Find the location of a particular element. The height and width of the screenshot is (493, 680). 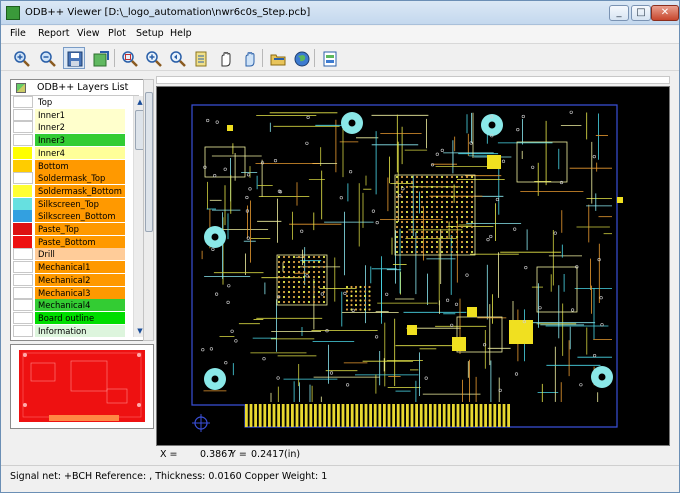

layer-row: Mechanical3 is located at coordinates (69, 293).